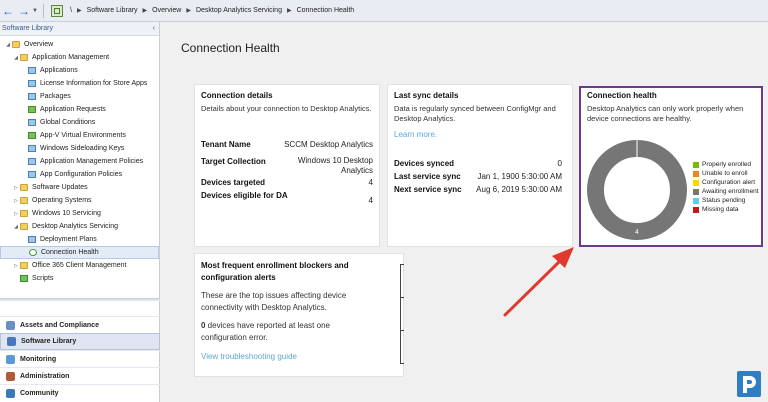 This screenshot has width=768, height=402. I want to click on tree-item-windows-sideloading-keys: Windows Sideloading Keys, so click(79, 148).